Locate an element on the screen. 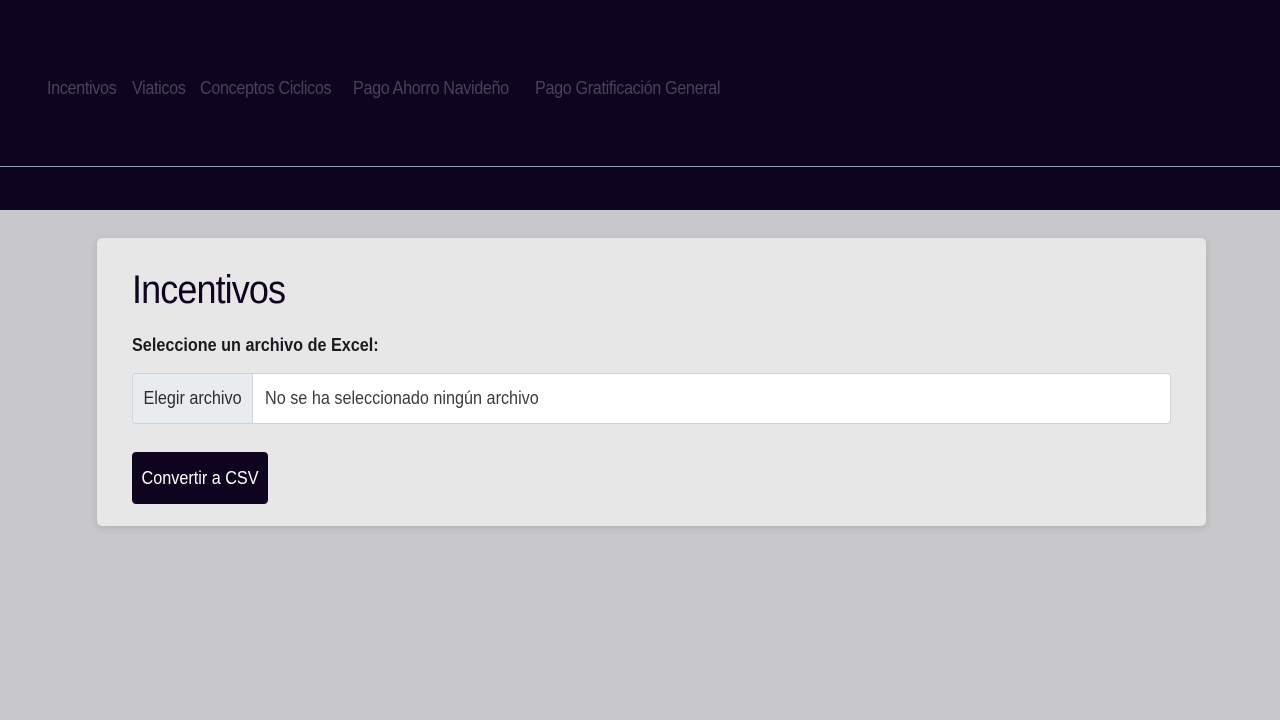 The height and width of the screenshot is (720, 1280). convert-to-csv-button: Convertir a CSV is located at coordinates (200, 478).